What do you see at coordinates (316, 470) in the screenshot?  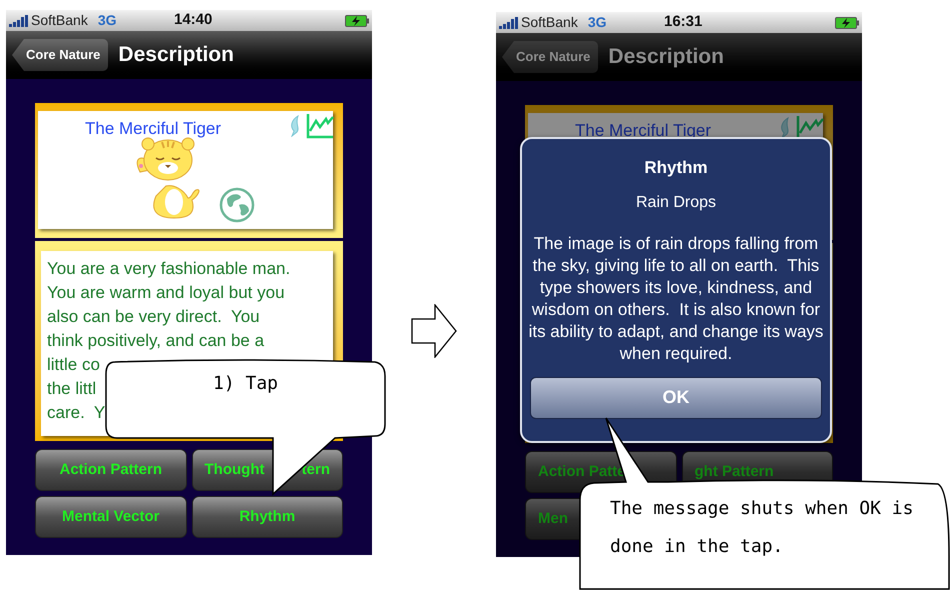 I see `button-label: tern` at bounding box center [316, 470].